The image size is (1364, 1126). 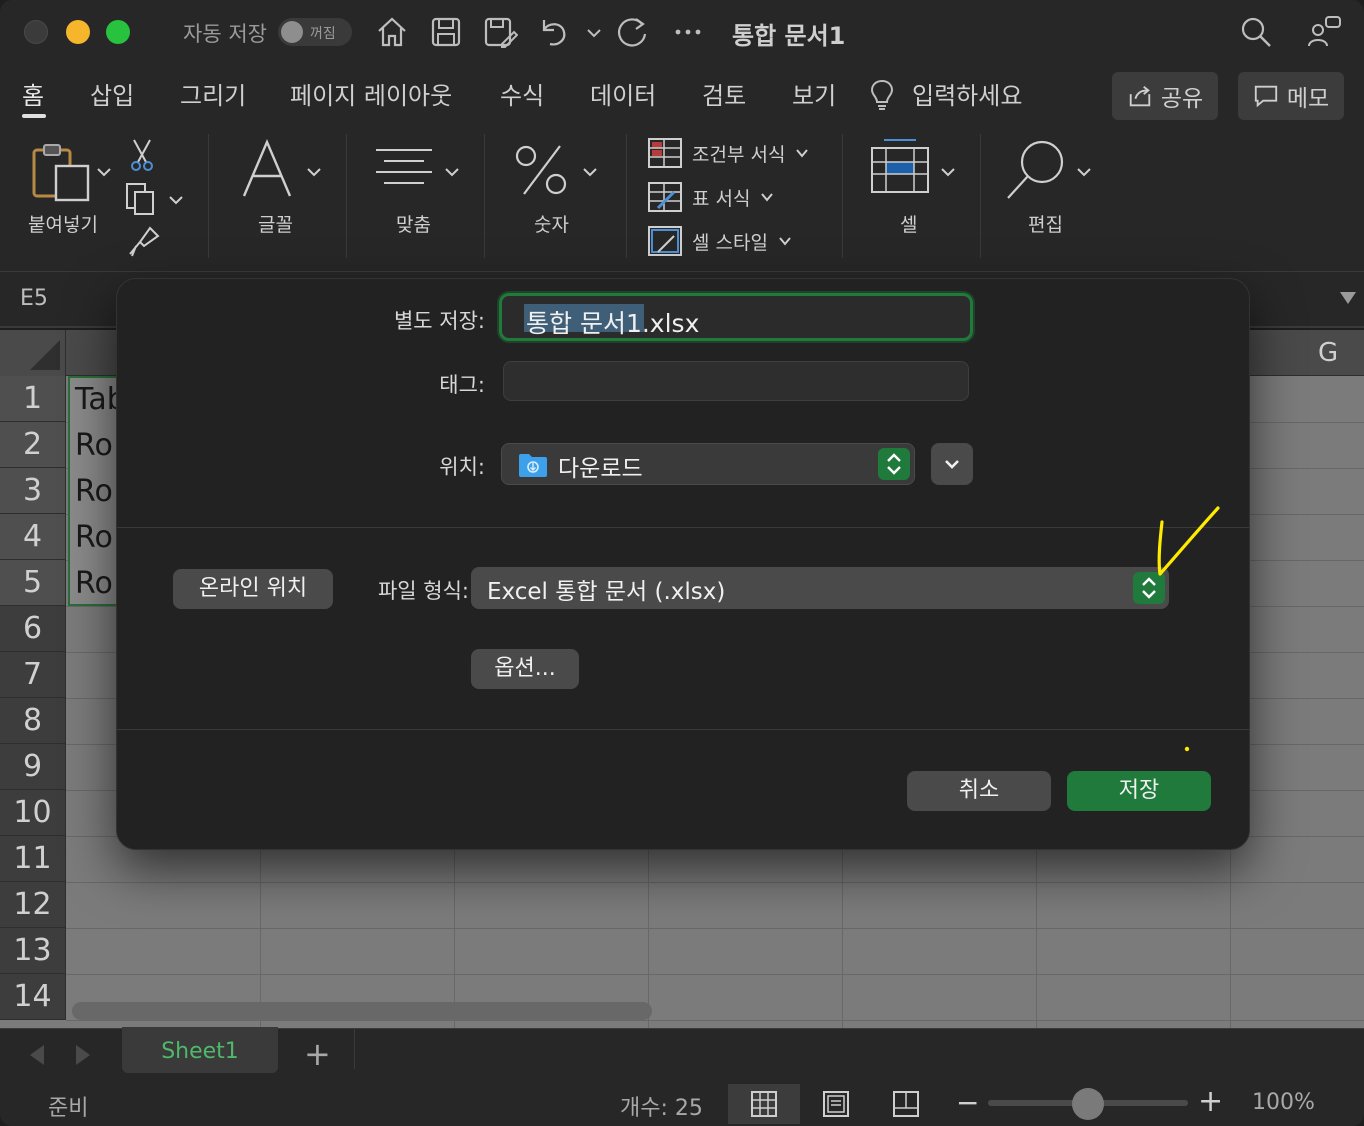 What do you see at coordinates (94, 583) in the screenshot?
I see `cell-a5: Ro` at bounding box center [94, 583].